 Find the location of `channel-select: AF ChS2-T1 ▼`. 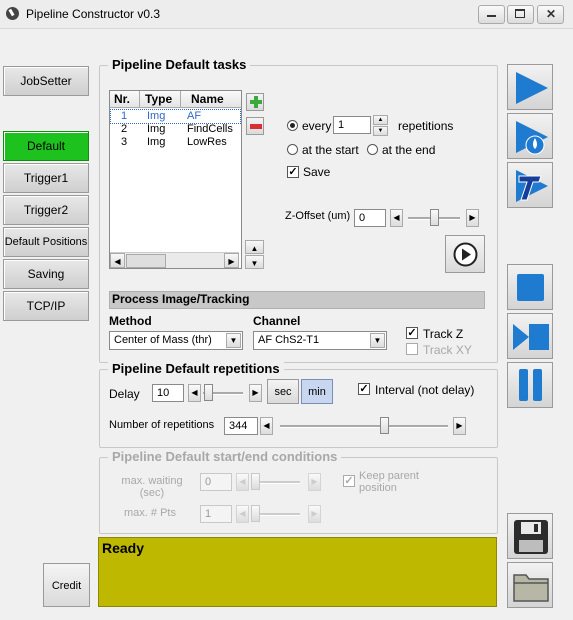

channel-select: AF ChS2-T1 ▼ is located at coordinates (320, 340).